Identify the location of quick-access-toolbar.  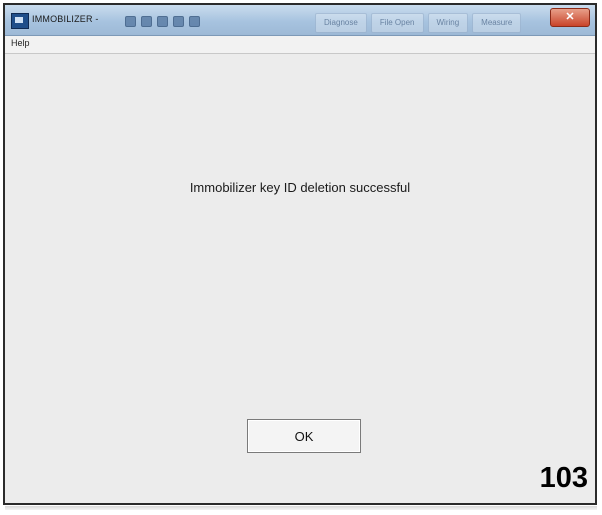
(162, 21).